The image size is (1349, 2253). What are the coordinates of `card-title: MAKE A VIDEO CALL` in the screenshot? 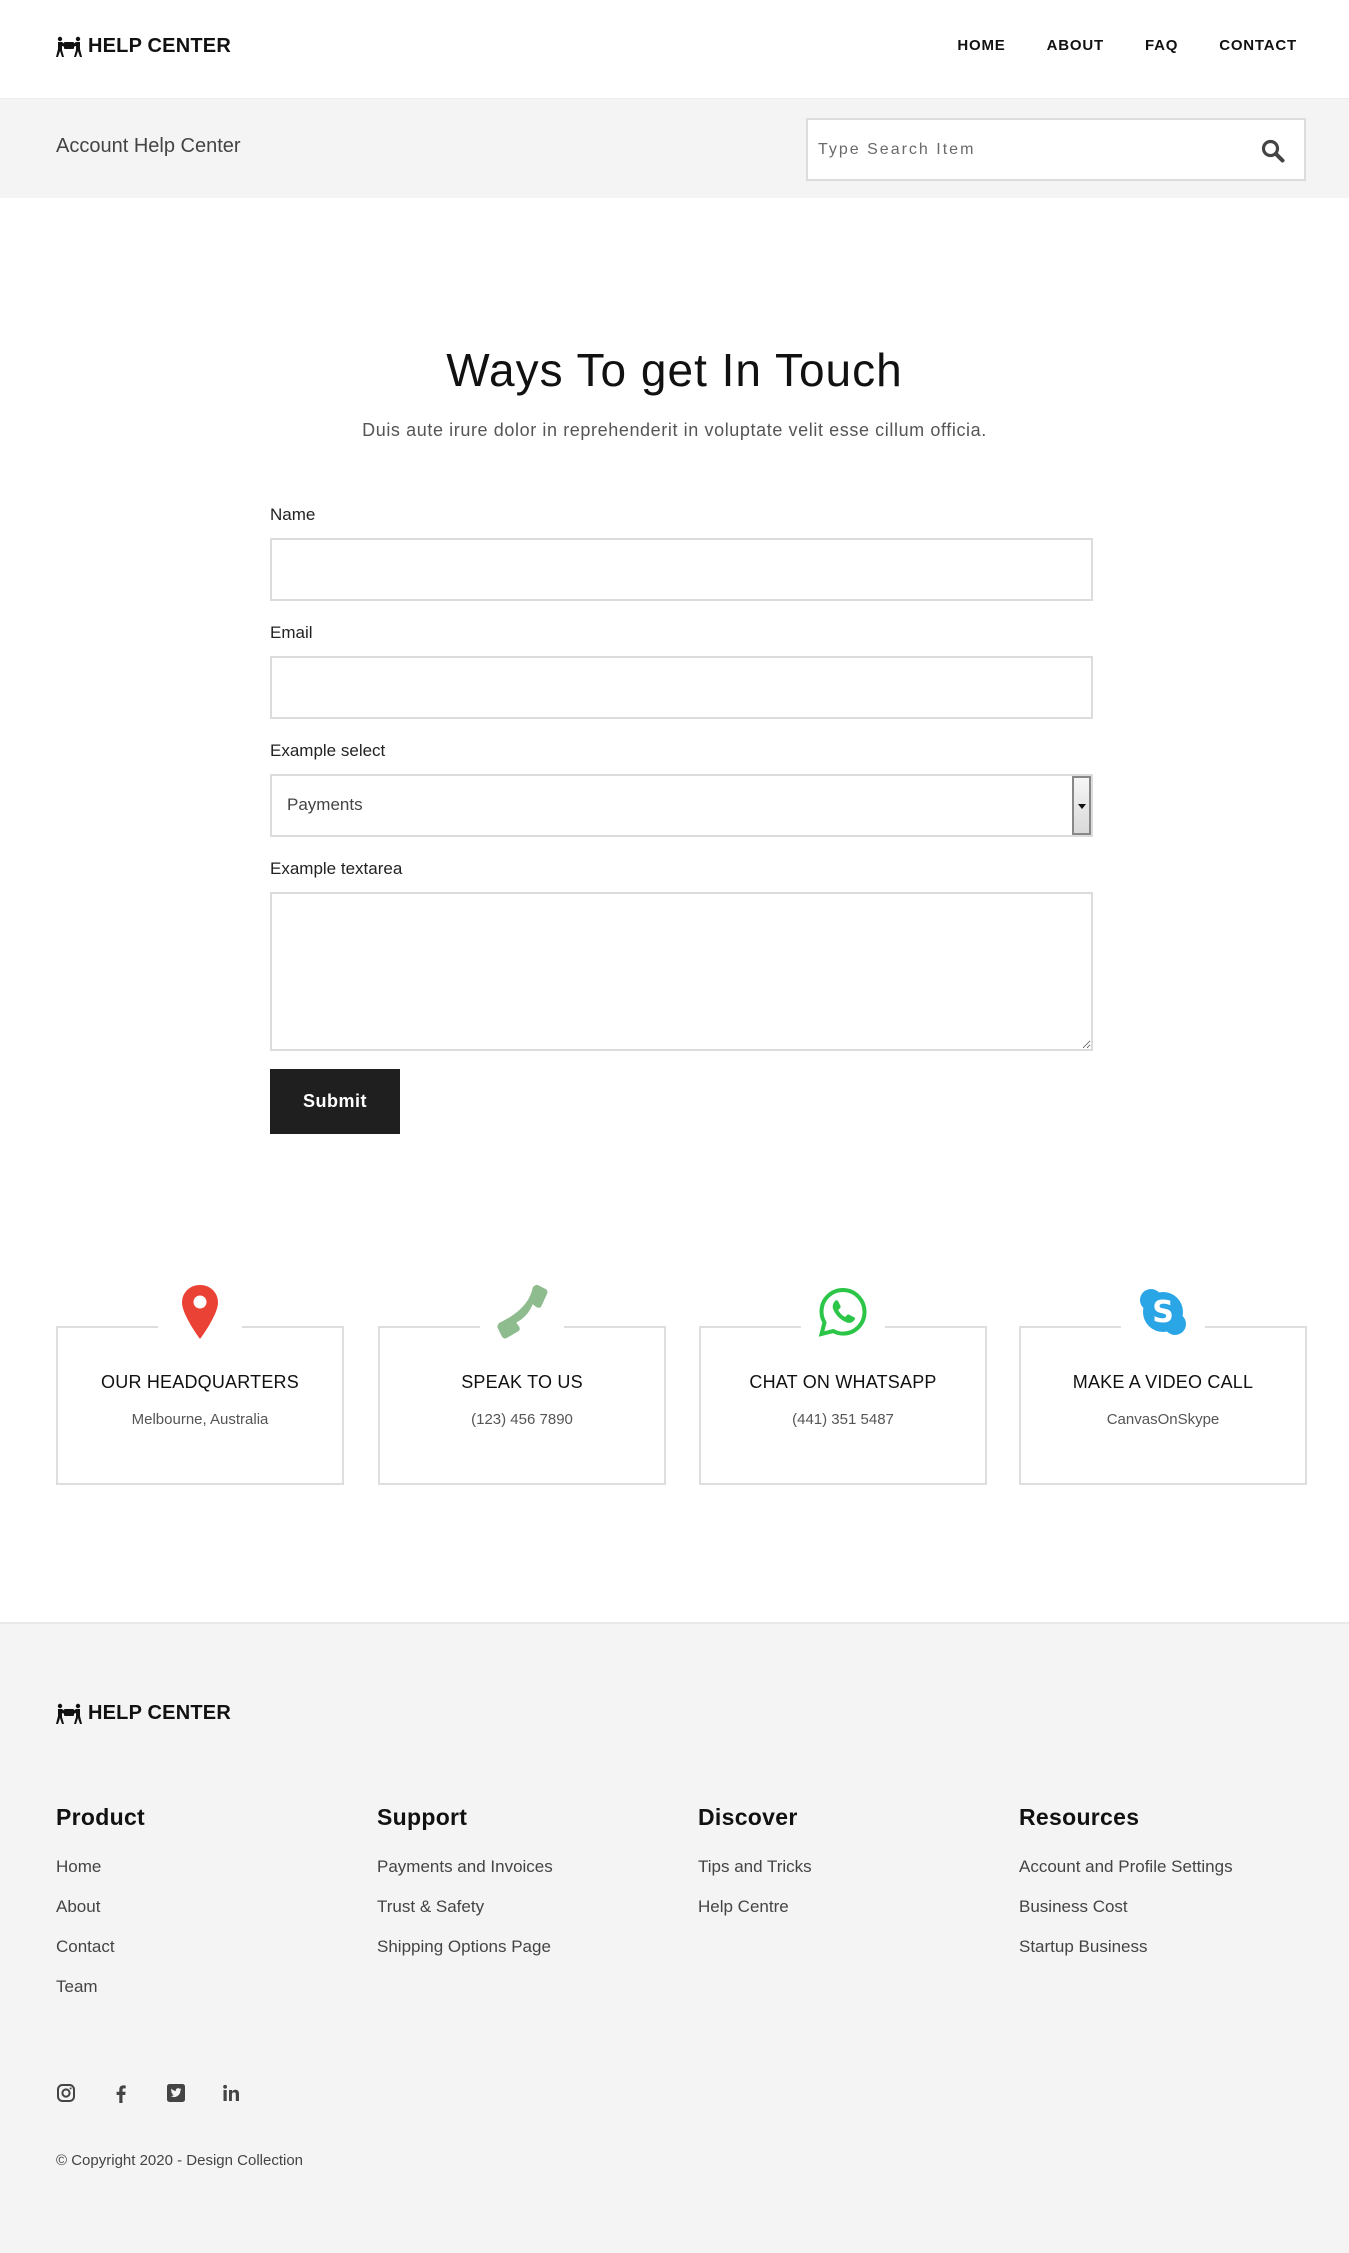 It's located at (1163, 1382).